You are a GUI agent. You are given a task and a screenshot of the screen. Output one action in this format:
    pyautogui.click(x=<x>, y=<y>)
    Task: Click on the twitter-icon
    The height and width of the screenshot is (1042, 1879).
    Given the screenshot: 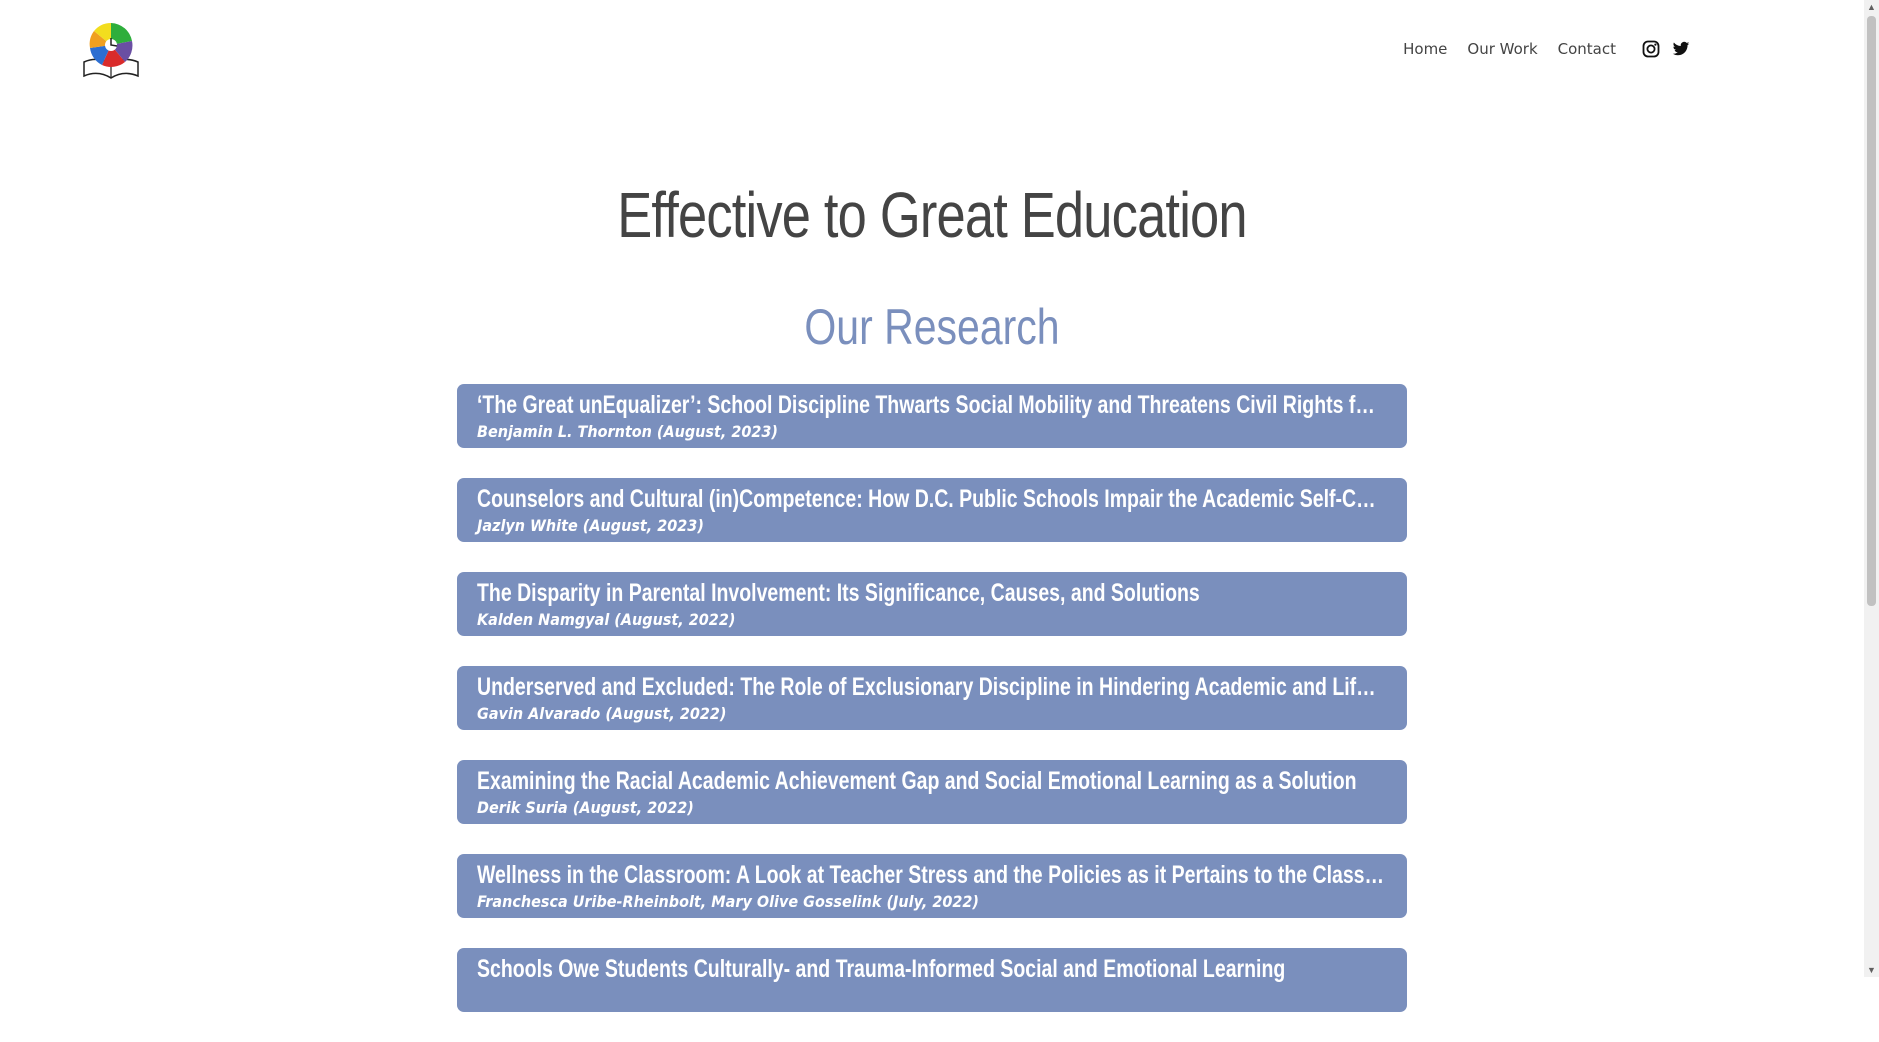 What is the action you would take?
    pyautogui.click(x=1681, y=49)
    